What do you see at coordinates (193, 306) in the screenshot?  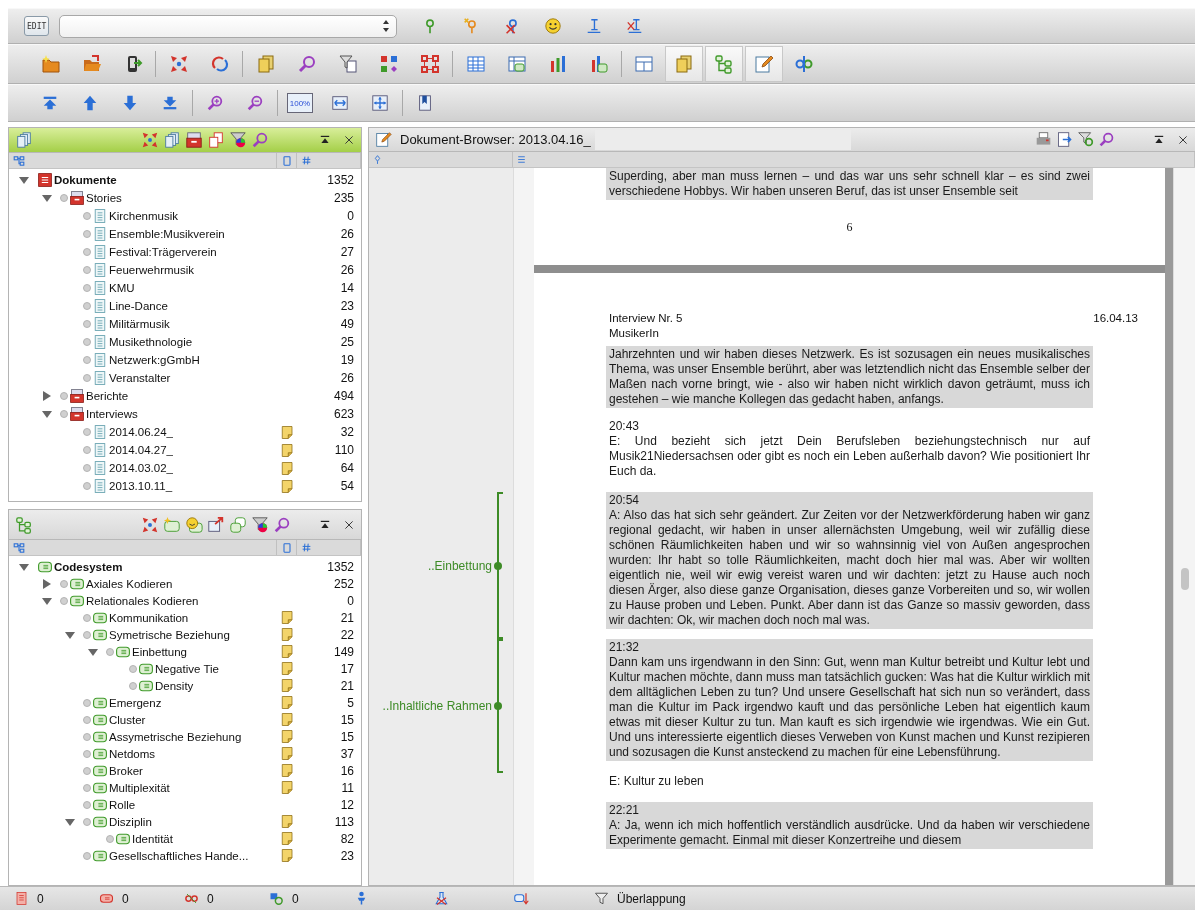 I see `tree-item-label: Line-Dance` at bounding box center [193, 306].